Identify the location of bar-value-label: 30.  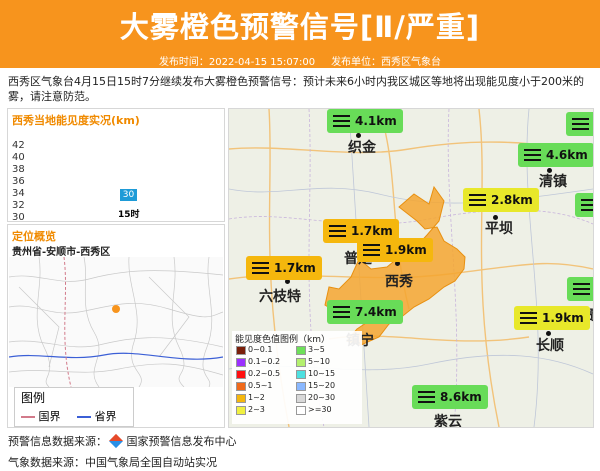
(128, 195).